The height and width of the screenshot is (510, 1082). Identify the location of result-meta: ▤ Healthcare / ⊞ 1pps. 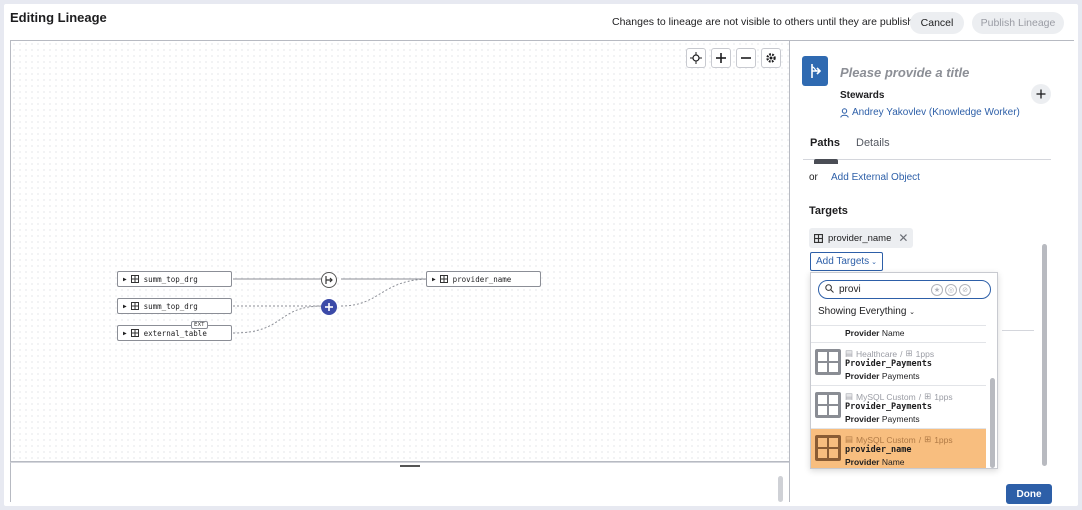
(890, 353).